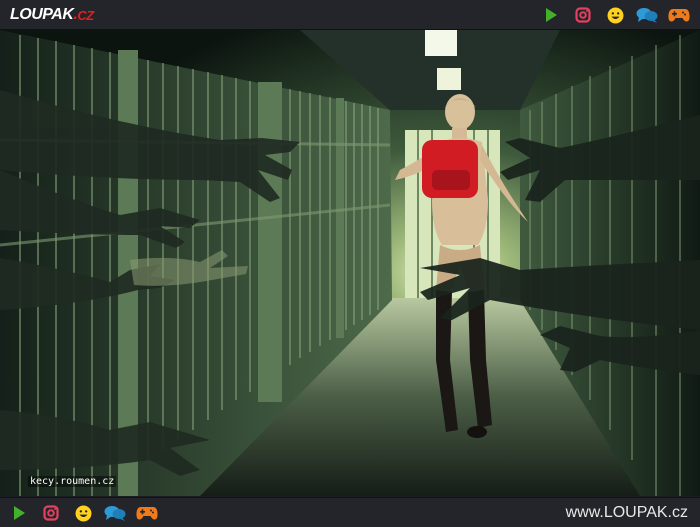 Image resolution: width=700 pixels, height=527 pixels. What do you see at coordinates (350, 15) in the screenshot?
I see `top-bar: LOUPAK. CZ` at bounding box center [350, 15].